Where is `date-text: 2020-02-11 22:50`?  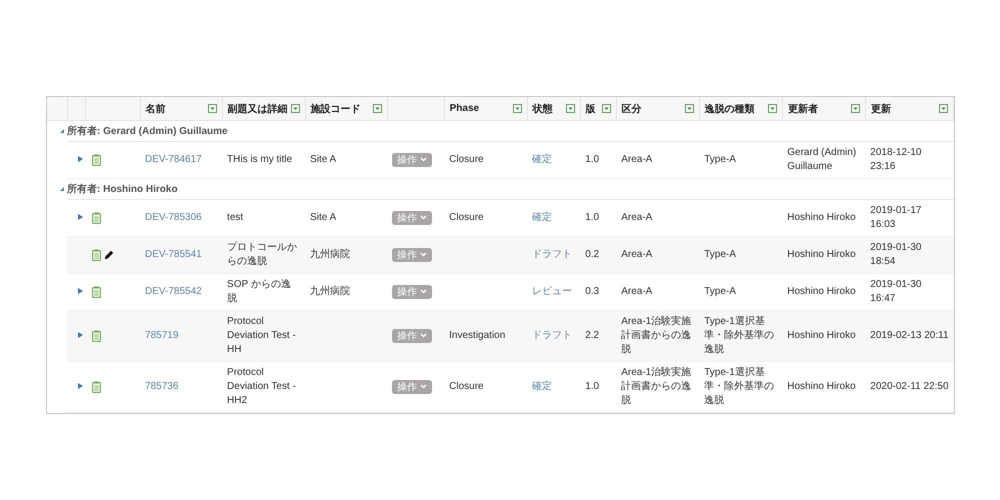
date-text: 2020-02-11 22:50 is located at coordinates (909, 386).